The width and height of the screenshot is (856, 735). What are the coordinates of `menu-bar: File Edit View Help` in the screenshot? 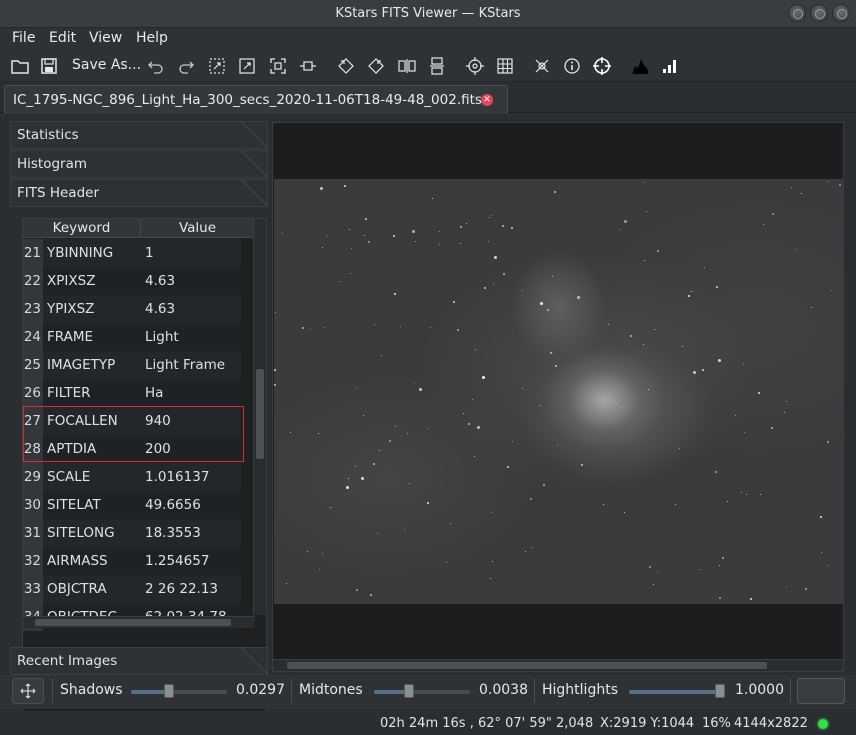 It's located at (428, 39).